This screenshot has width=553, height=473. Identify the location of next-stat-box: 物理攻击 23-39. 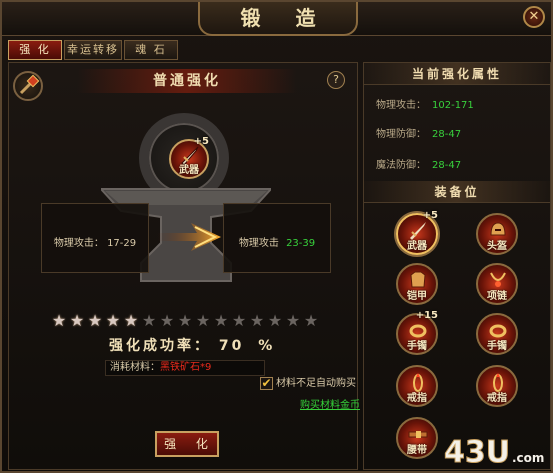
(277, 238).